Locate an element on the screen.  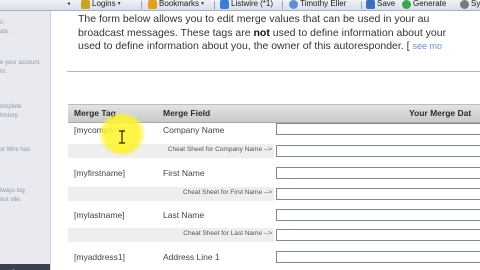
sidebar-text: our site. is located at coordinates (11, 200).